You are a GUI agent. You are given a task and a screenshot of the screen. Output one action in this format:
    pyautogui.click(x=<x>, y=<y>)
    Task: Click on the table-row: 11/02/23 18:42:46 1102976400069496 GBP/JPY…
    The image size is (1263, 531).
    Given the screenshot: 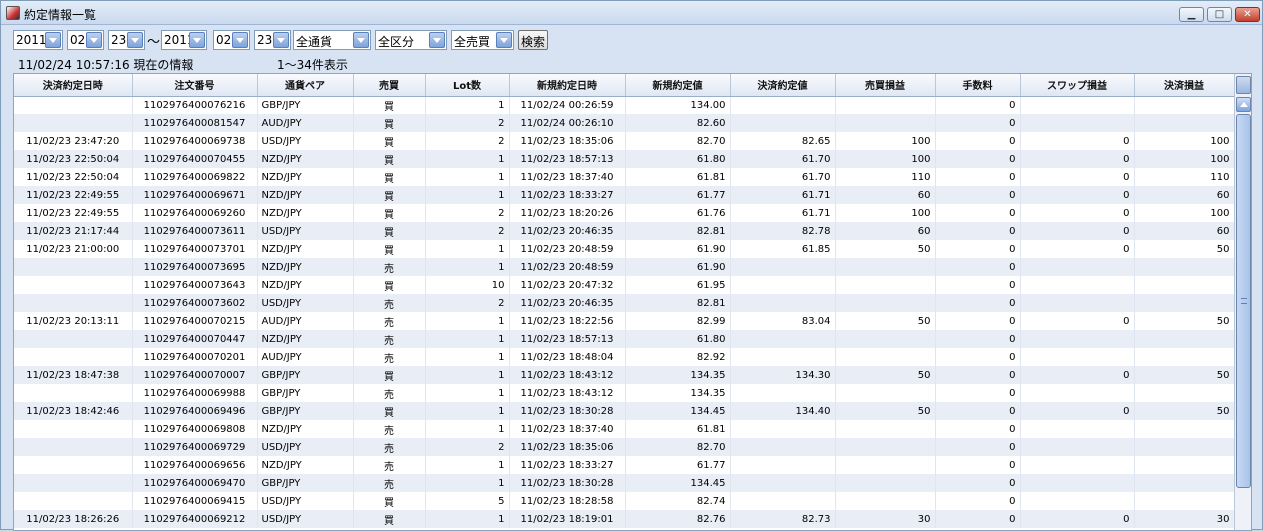 What is the action you would take?
    pyautogui.click(x=624, y=411)
    